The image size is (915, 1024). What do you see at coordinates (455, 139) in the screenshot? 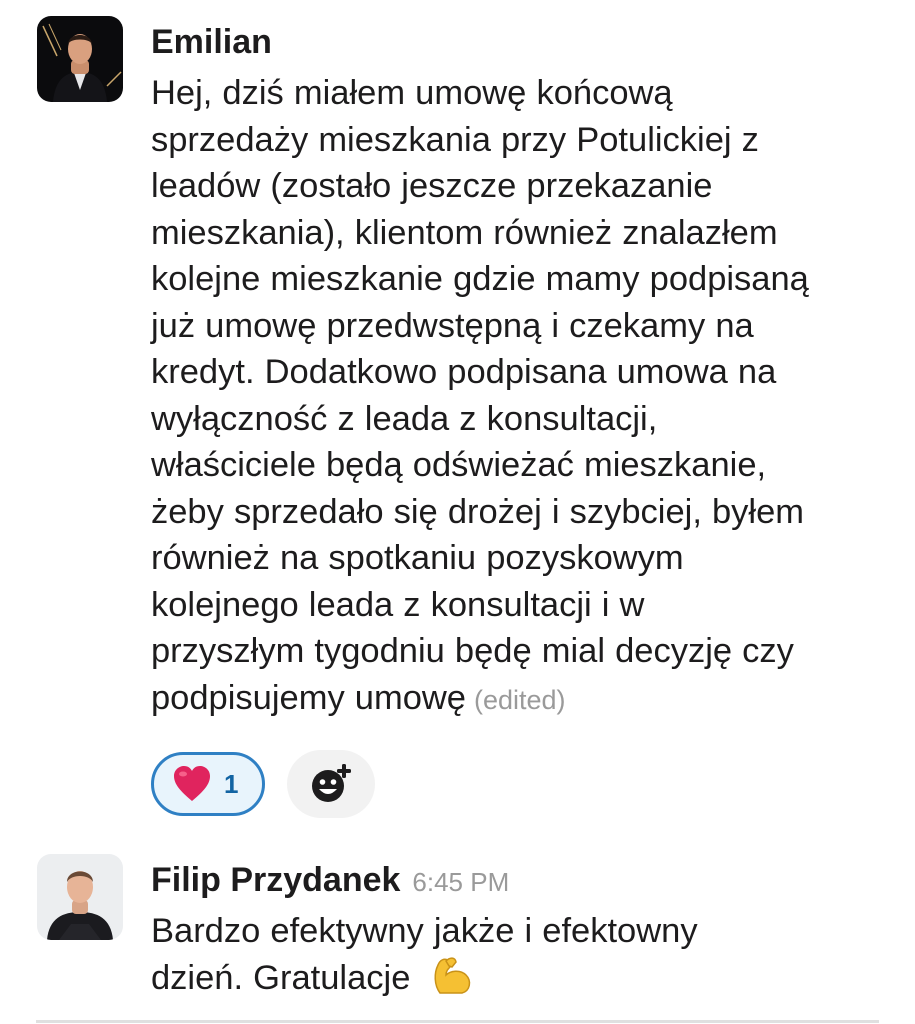
I see `message-line: sprzedaży mieszkania przy Potulickiej z` at bounding box center [455, 139].